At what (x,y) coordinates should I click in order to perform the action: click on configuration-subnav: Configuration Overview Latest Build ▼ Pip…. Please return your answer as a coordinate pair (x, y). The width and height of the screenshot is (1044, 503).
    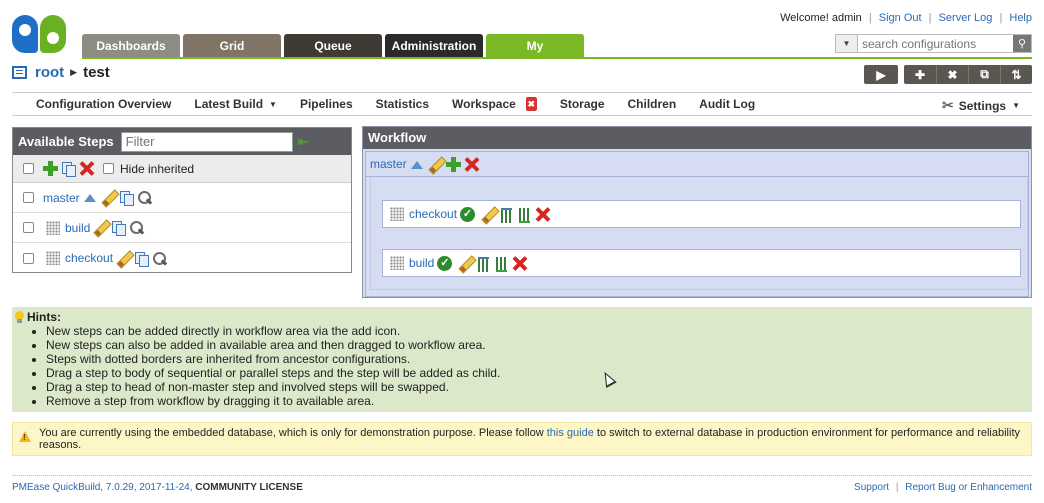
    Looking at the image, I should click on (522, 104).